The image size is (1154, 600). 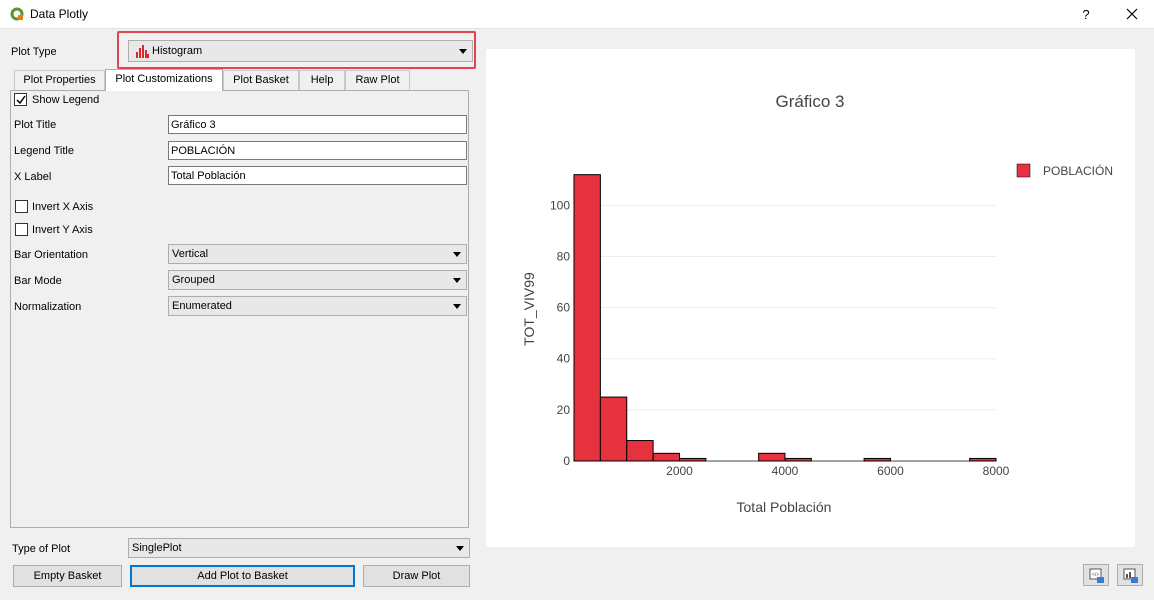 I want to click on close-button, so click(x=1132, y=14).